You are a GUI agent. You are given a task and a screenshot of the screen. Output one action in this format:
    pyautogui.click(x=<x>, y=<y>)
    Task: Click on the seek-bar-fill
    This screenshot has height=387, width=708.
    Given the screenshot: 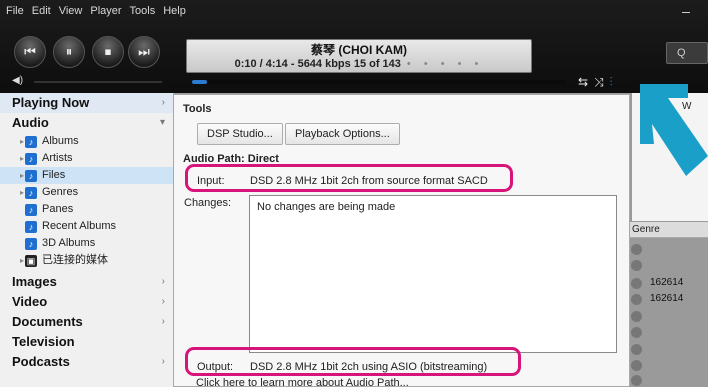 What is the action you would take?
    pyautogui.click(x=199, y=82)
    